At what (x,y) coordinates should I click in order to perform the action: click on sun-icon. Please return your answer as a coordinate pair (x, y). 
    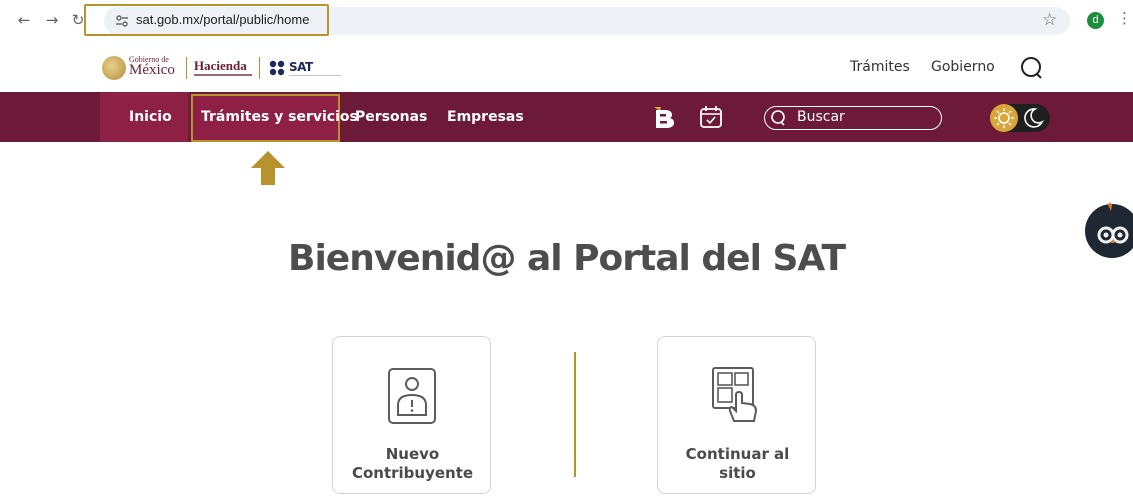
    Looking at the image, I should click on (1004, 118).